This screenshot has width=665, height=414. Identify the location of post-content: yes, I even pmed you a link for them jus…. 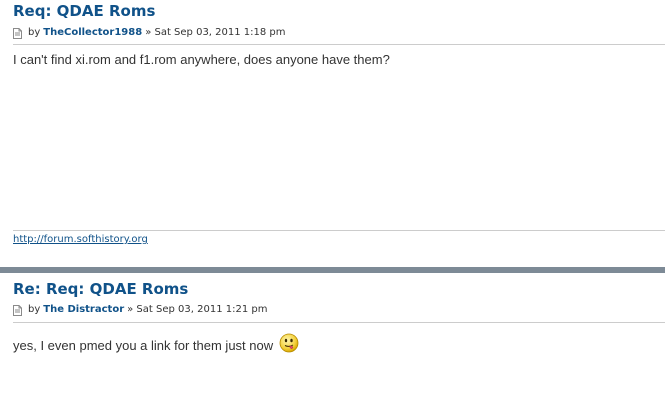
(143, 345).